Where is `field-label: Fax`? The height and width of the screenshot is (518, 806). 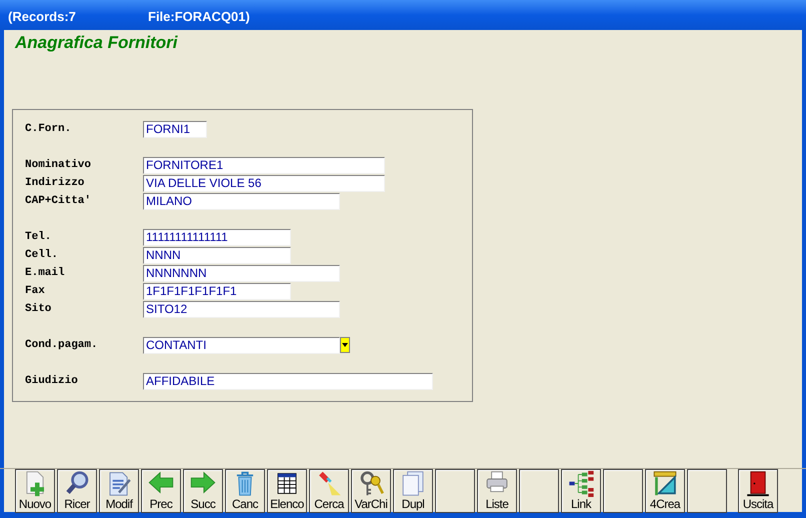
field-label: Fax is located at coordinates (35, 291).